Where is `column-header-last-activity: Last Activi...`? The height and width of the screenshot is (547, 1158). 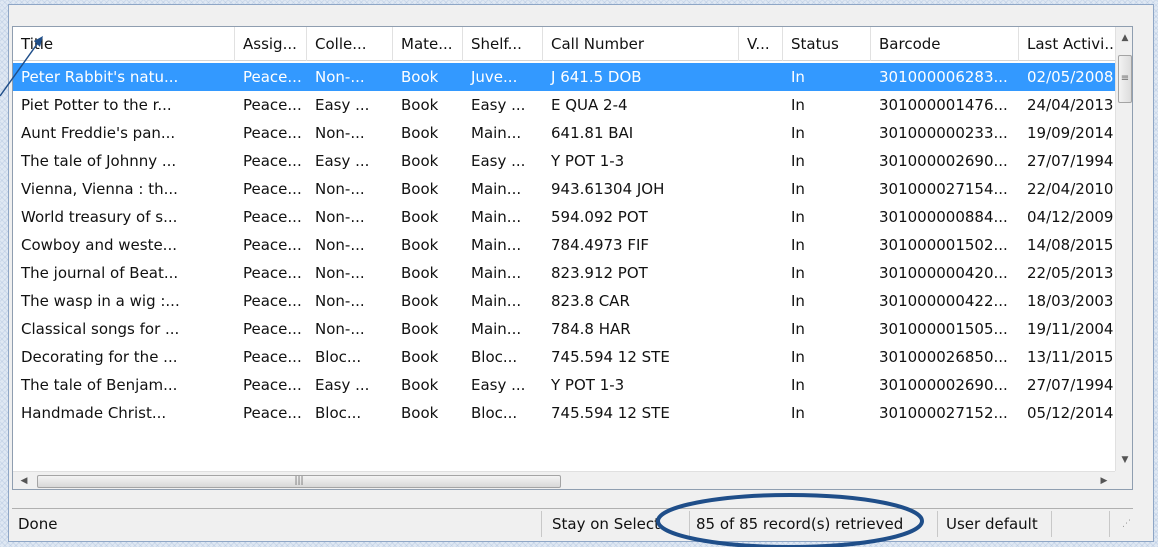 column-header-last-activity: Last Activi... is located at coordinates (1067, 44).